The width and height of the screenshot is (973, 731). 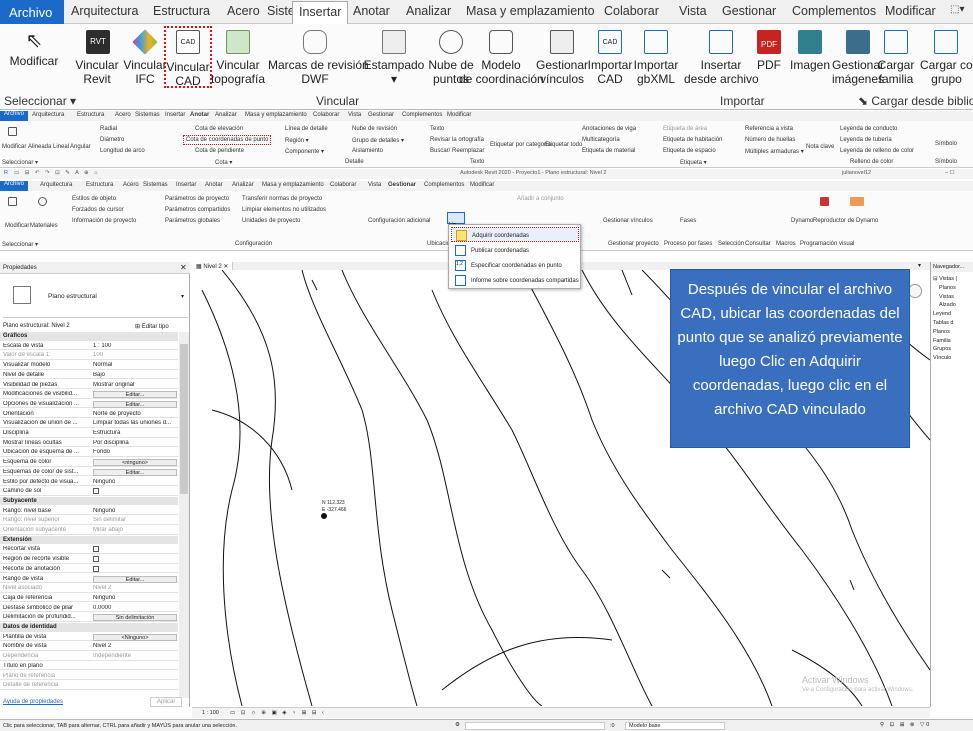 What do you see at coordinates (689, 151) in the screenshot?
I see `etiqueta-espacio: Etiqueta de espacio` at bounding box center [689, 151].